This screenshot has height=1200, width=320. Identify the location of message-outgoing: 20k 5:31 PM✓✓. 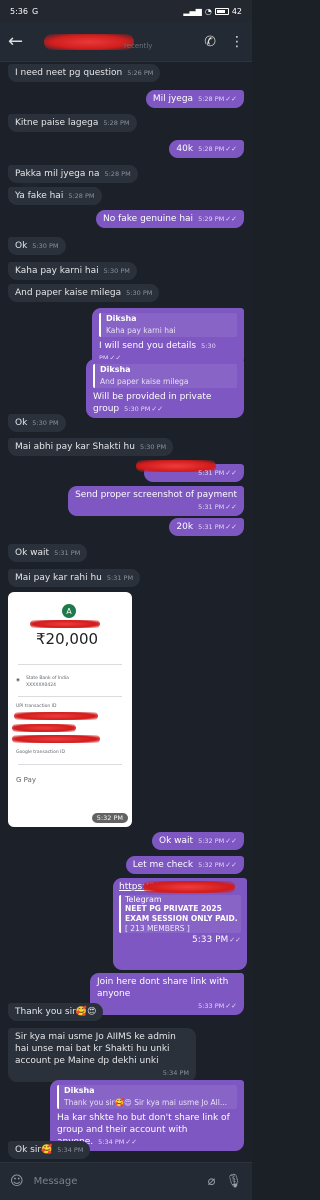
(206, 527).